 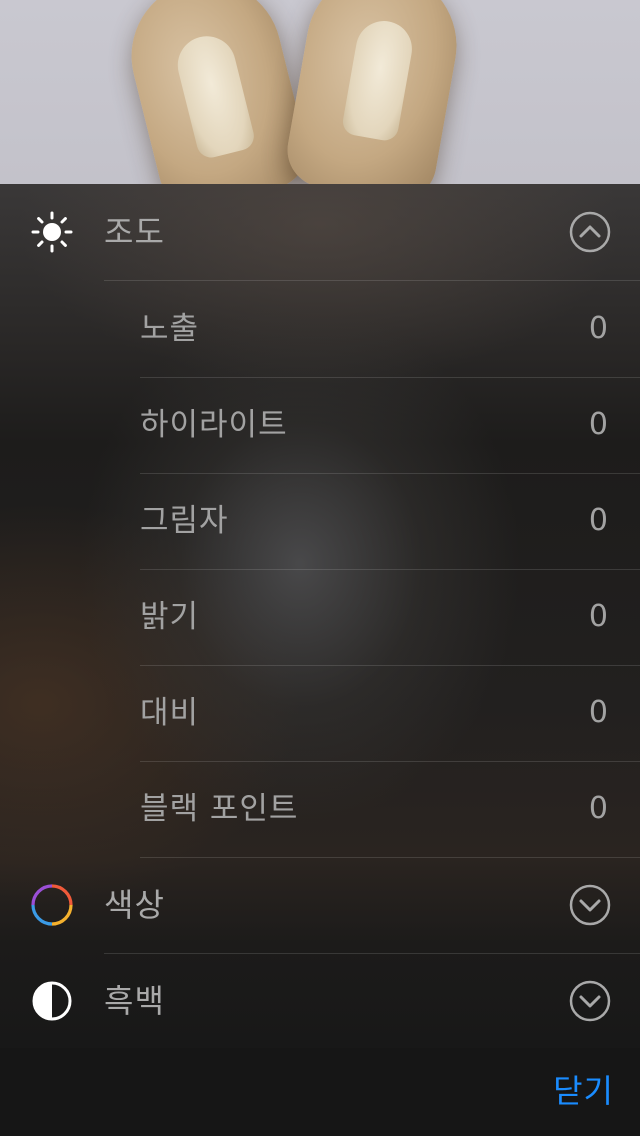 What do you see at coordinates (170, 329) in the screenshot?
I see `adjustment-label: 노출` at bounding box center [170, 329].